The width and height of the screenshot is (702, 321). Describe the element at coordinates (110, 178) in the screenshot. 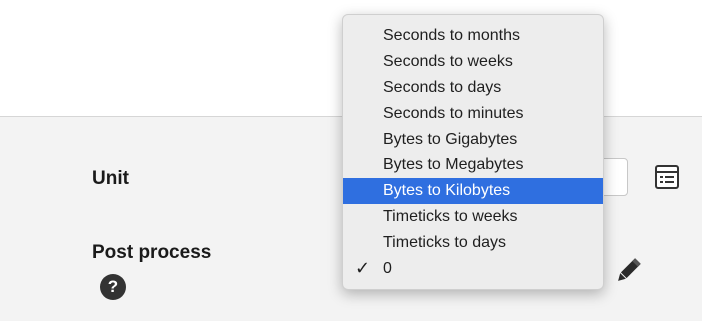

I see `unit-label: Unit` at that location.